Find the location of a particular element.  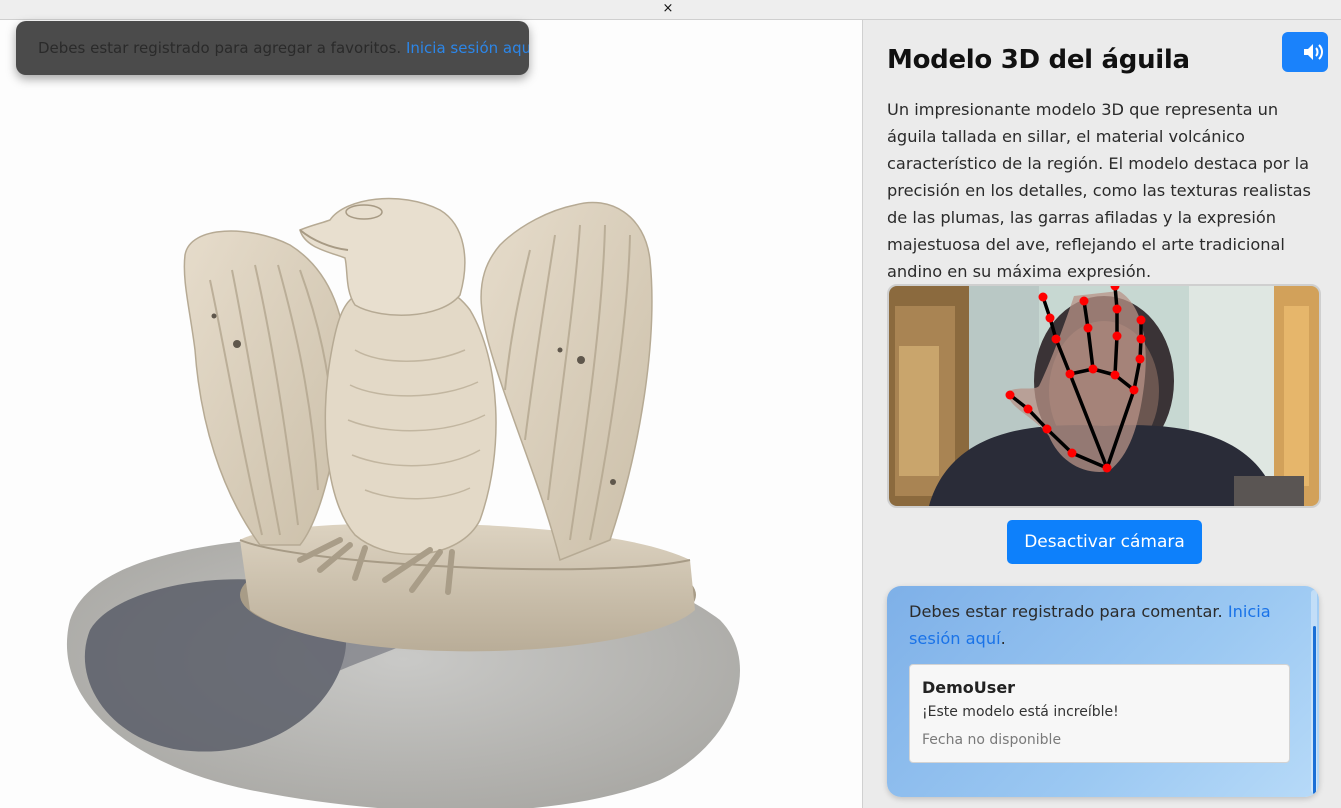

toast-login-link: Inicia sesión aquí is located at coordinates (467, 48).